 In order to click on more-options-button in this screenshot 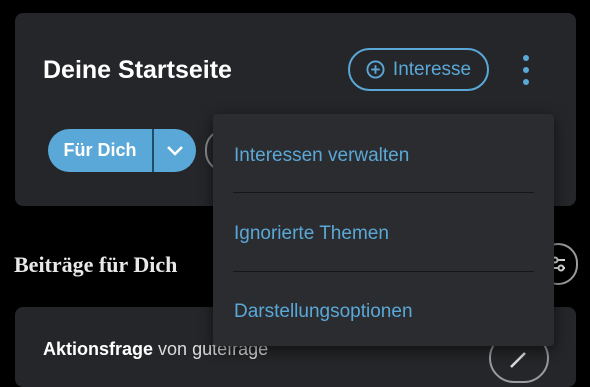, I will do `click(526, 70)`.